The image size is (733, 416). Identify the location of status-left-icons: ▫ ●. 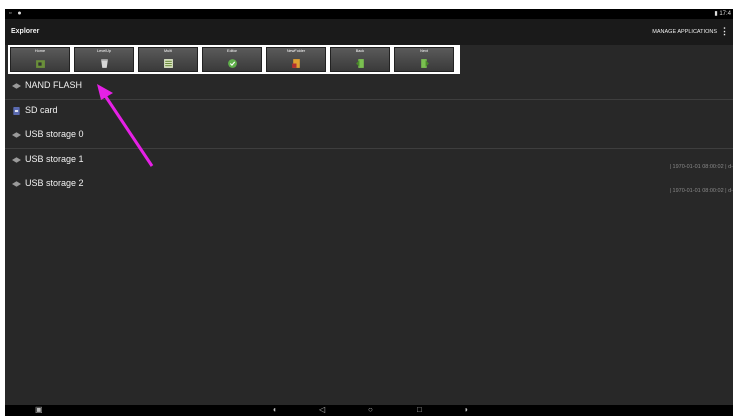
(16, 13).